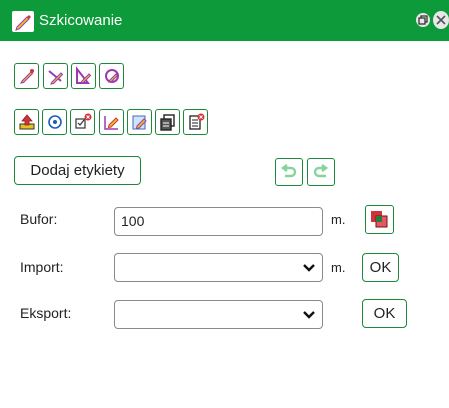  What do you see at coordinates (379, 219) in the screenshot?
I see `buffer-icon` at bounding box center [379, 219].